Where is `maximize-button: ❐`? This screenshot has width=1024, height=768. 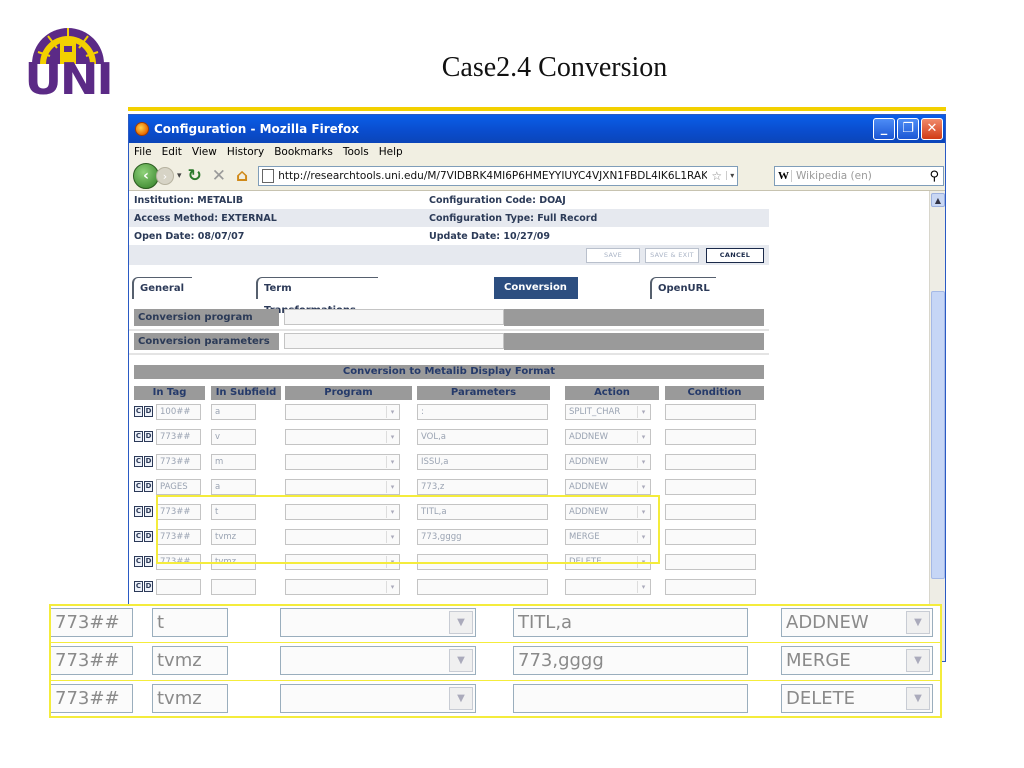 maximize-button: ❐ is located at coordinates (908, 129).